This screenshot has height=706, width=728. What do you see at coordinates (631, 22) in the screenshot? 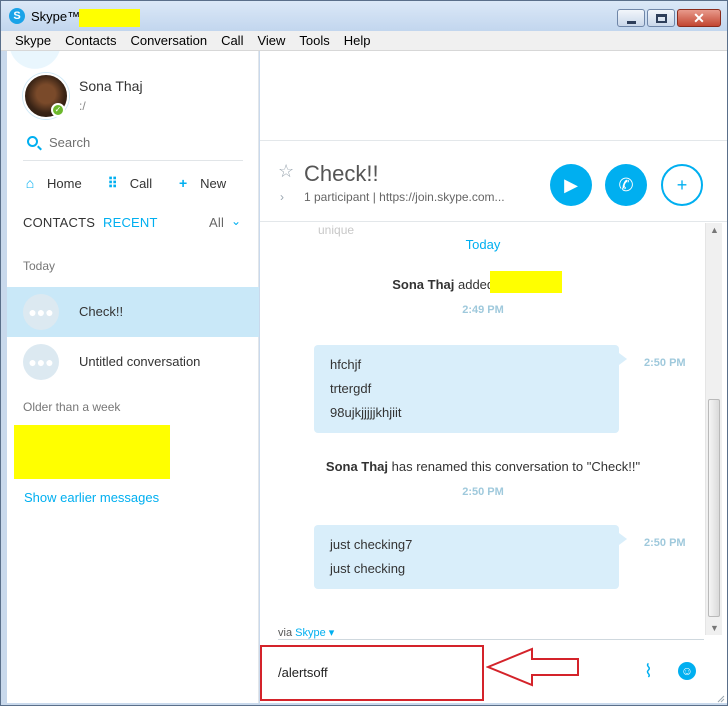
I see `minimize-icon` at bounding box center [631, 22].